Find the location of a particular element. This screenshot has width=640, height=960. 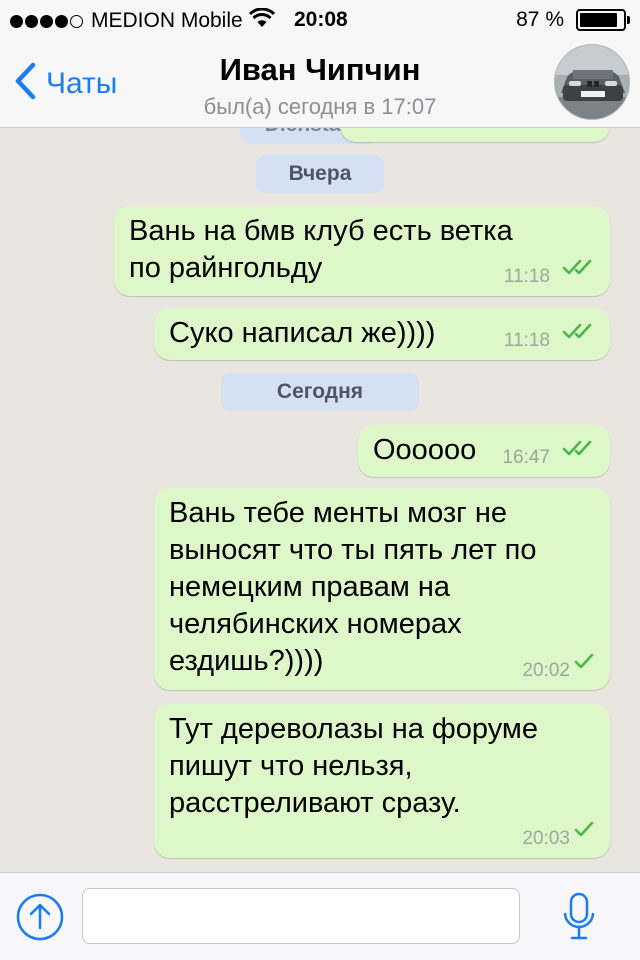

message-time: 20:03 is located at coordinates (546, 838).